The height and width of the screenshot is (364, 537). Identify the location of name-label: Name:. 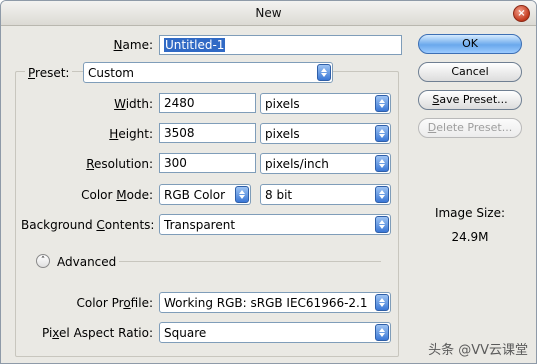
(133, 45).